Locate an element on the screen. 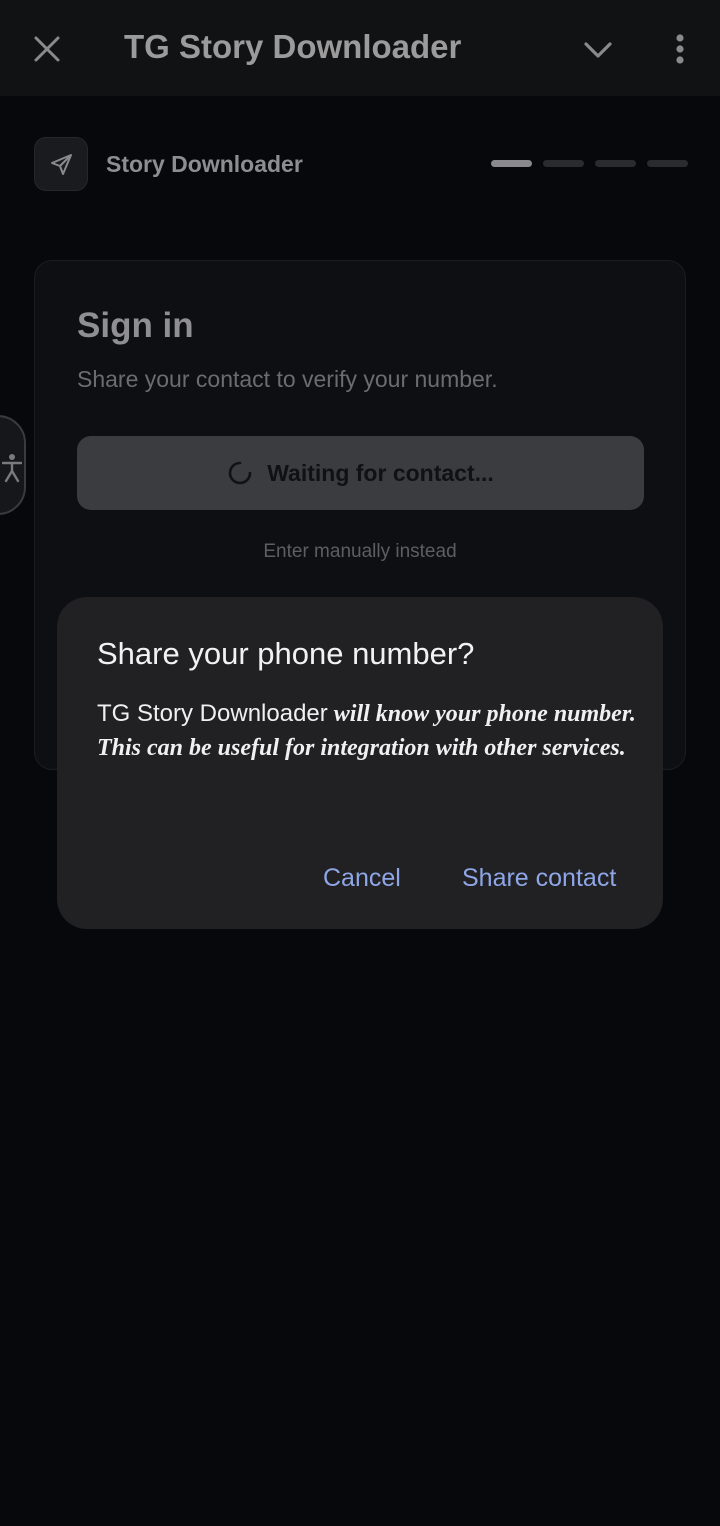 The image size is (720, 1526). cancel-button: Cancel is located at coordinates (362, 878).